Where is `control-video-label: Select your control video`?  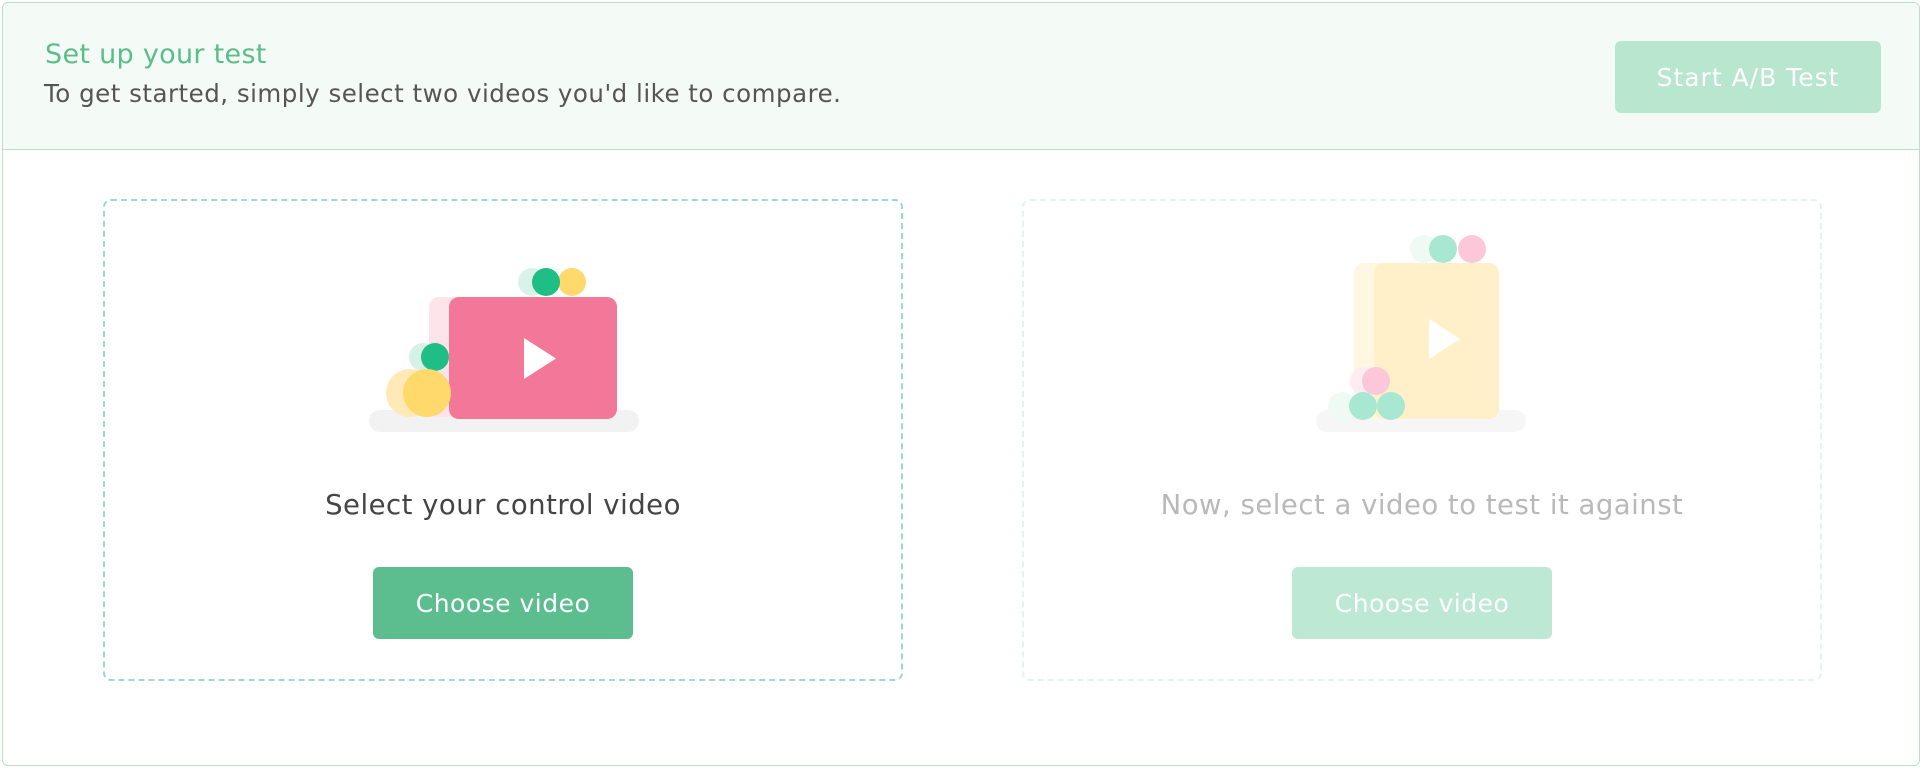
control-video-label: Select your control video is located at coordinates (503, 505).